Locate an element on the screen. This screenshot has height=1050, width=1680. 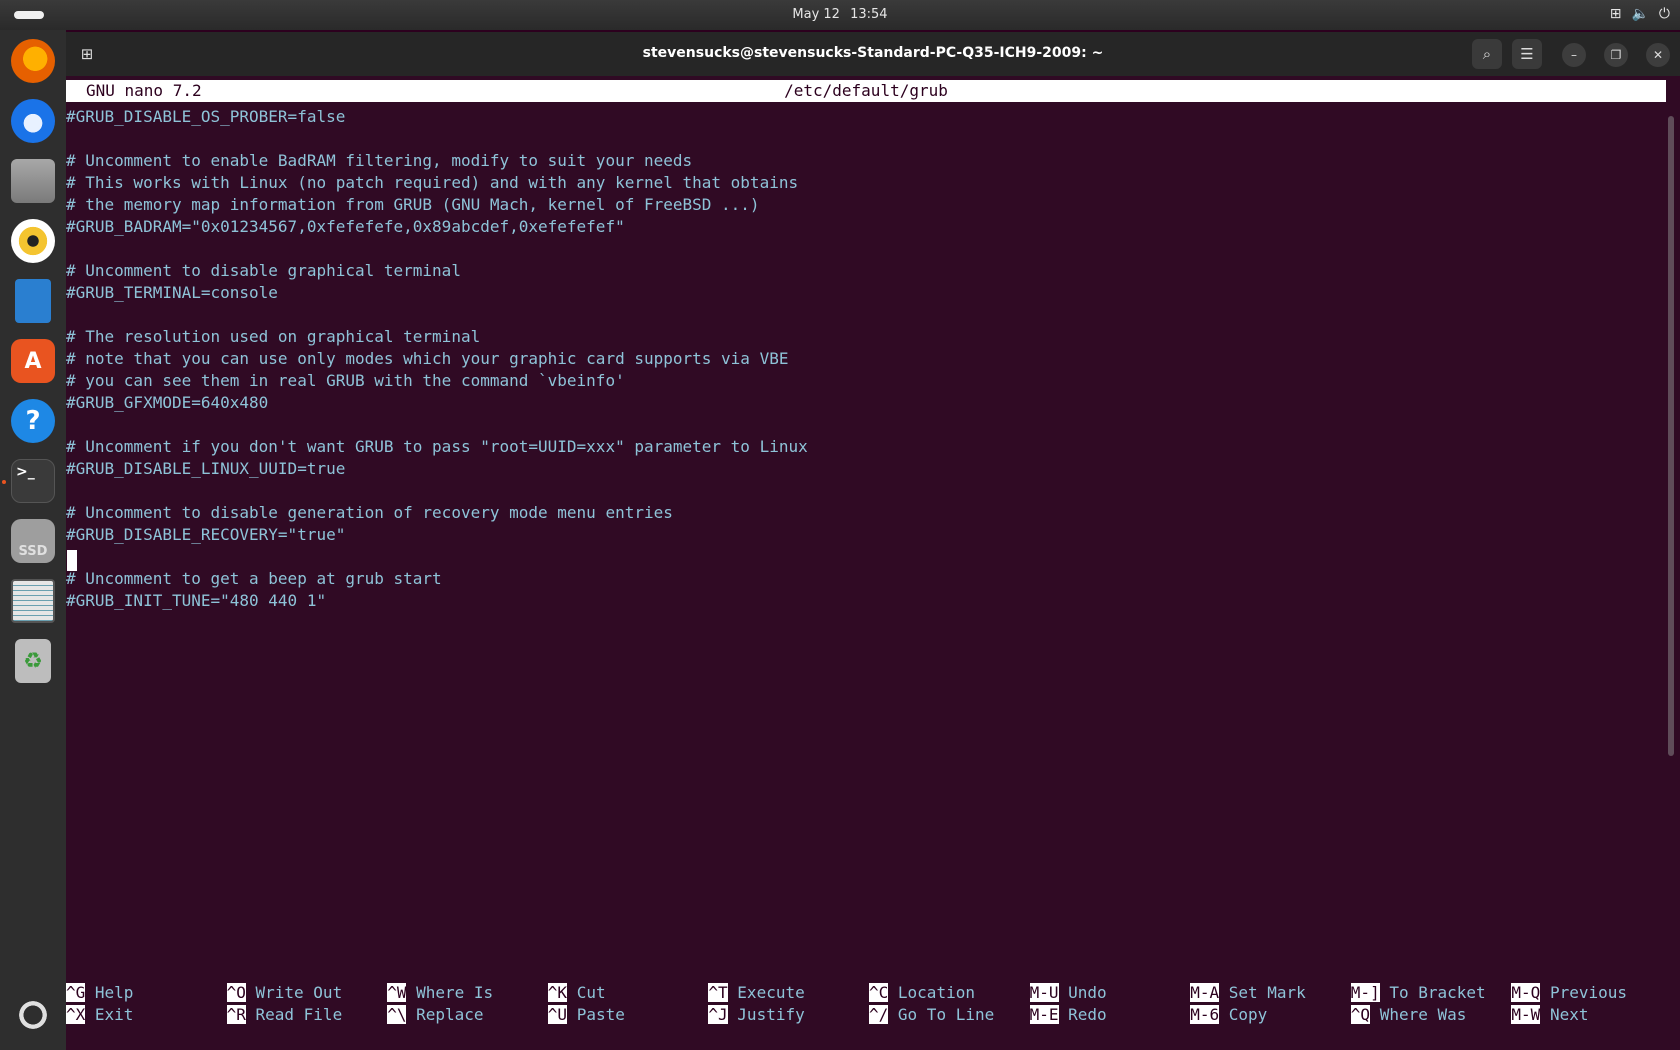
shortcut-key: ^R is located at coordinates (236, 1014).